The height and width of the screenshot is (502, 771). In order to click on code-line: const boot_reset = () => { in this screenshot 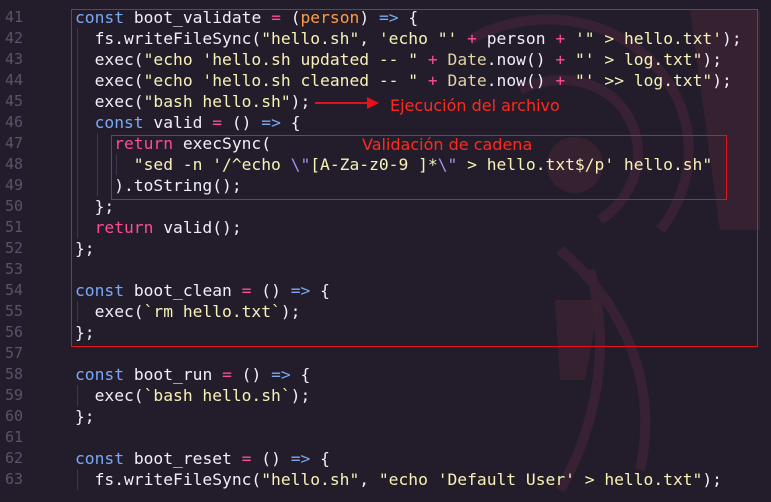, I will do `click(202, 458)`.